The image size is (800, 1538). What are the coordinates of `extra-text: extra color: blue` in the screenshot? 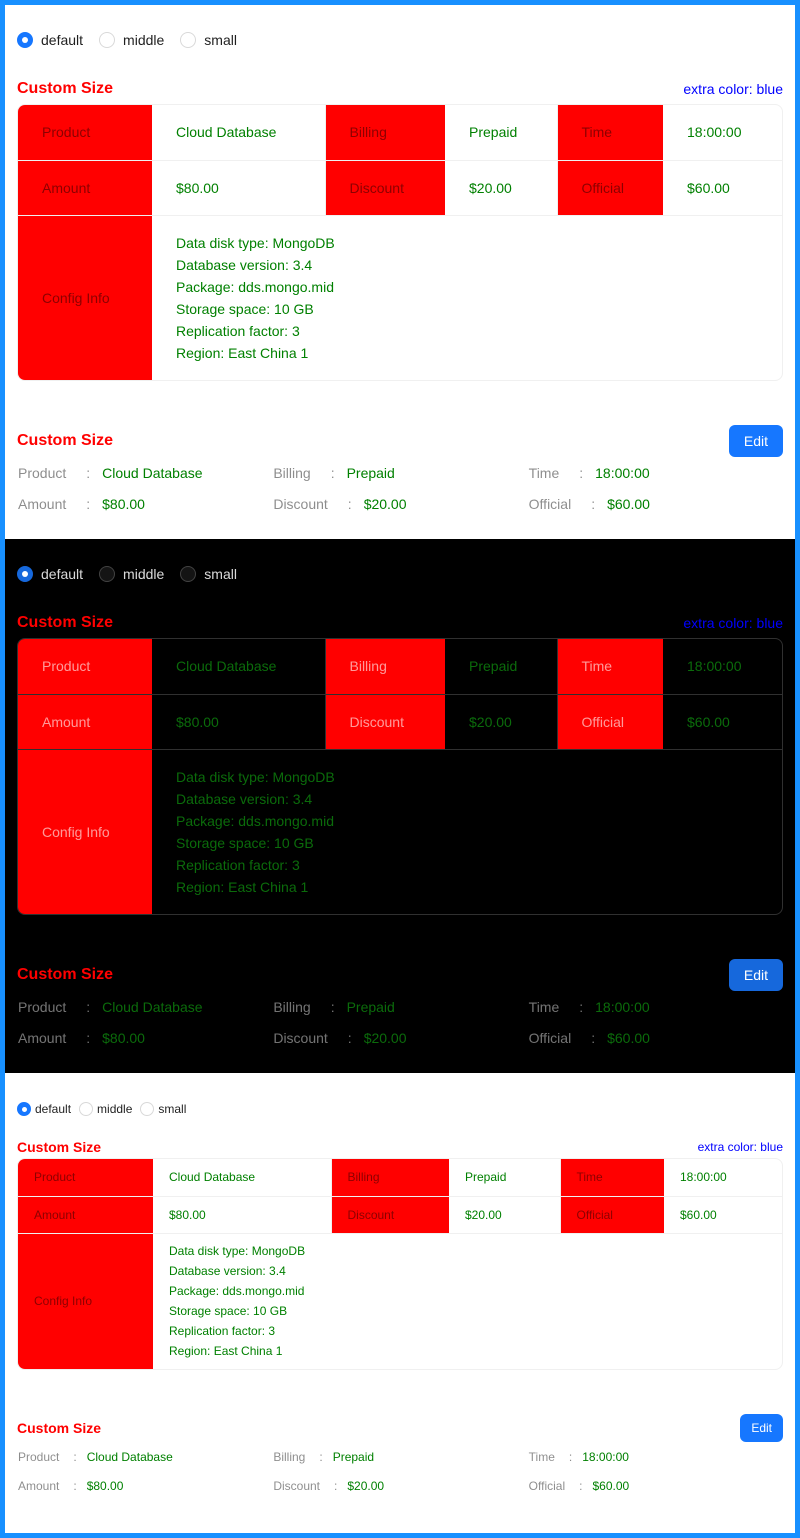 It's located at (740, 1147).